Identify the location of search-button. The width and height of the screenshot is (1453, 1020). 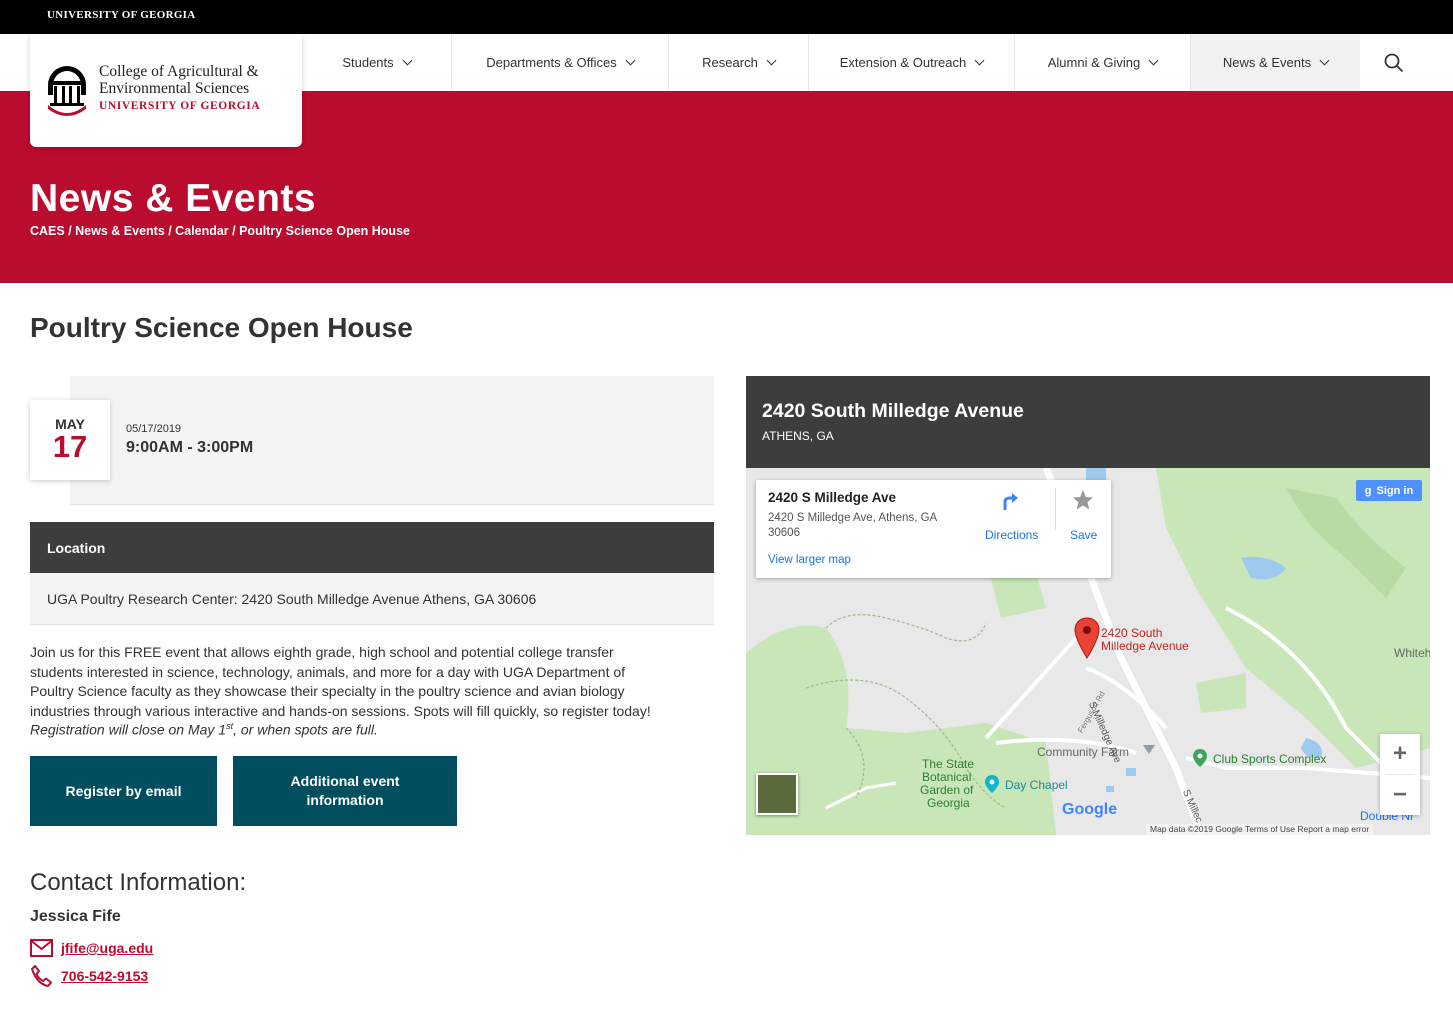
(1394, 62).